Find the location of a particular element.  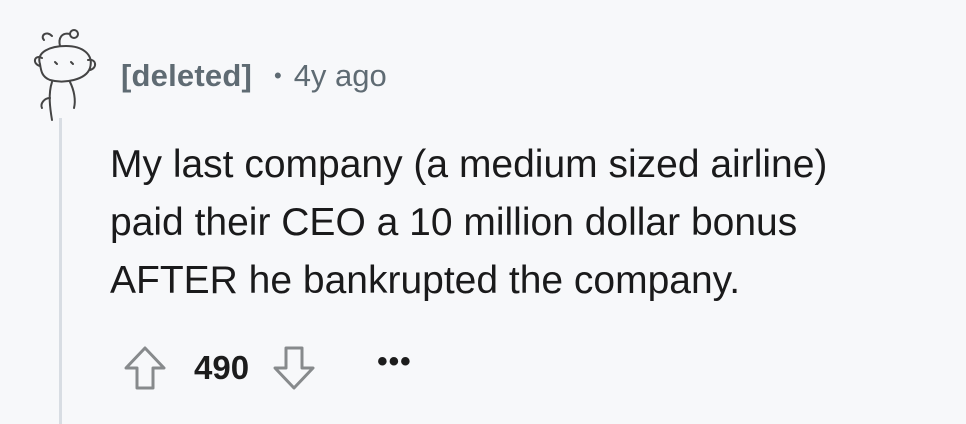

upvote-button is located at coordinates (145, 368).